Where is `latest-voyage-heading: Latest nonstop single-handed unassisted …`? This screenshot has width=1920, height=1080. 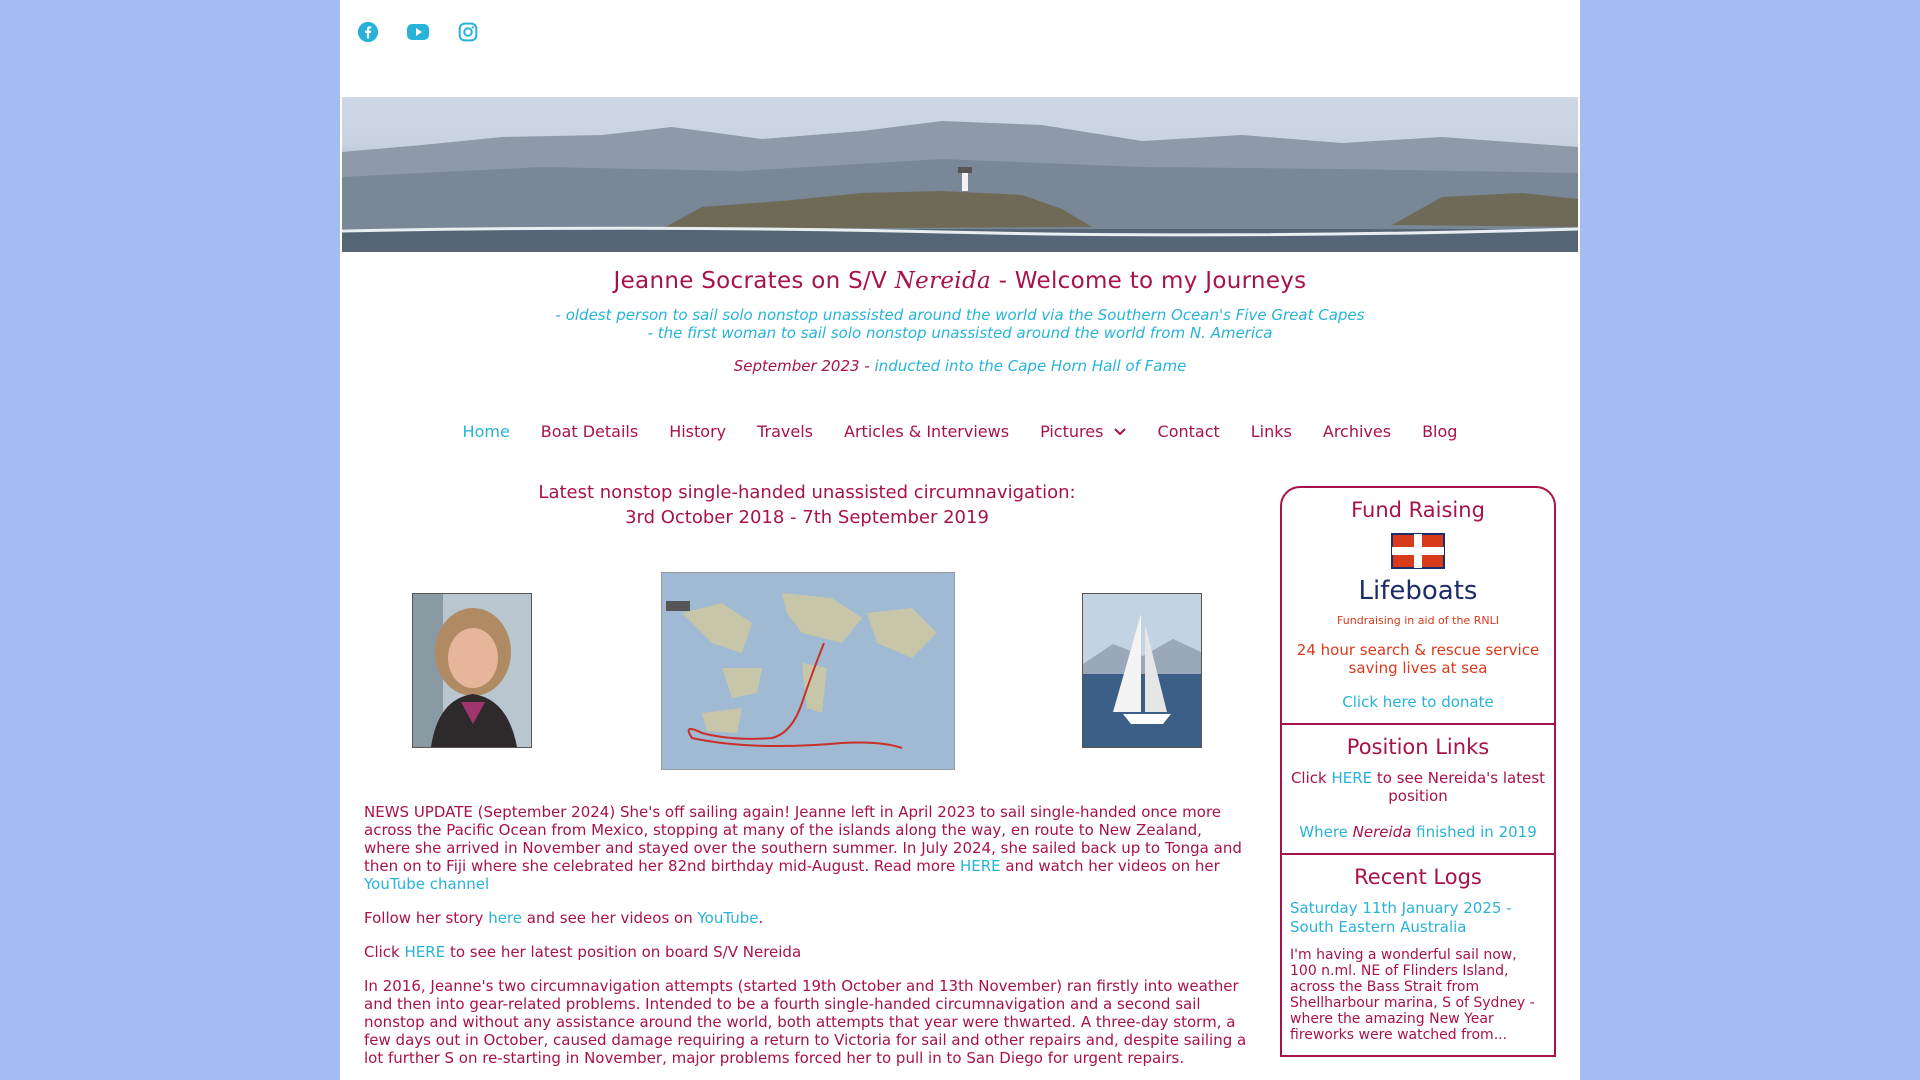 latest-voyage-heading: Latest nonstop single-handed unassisted … is located at coordinates (807, 505).